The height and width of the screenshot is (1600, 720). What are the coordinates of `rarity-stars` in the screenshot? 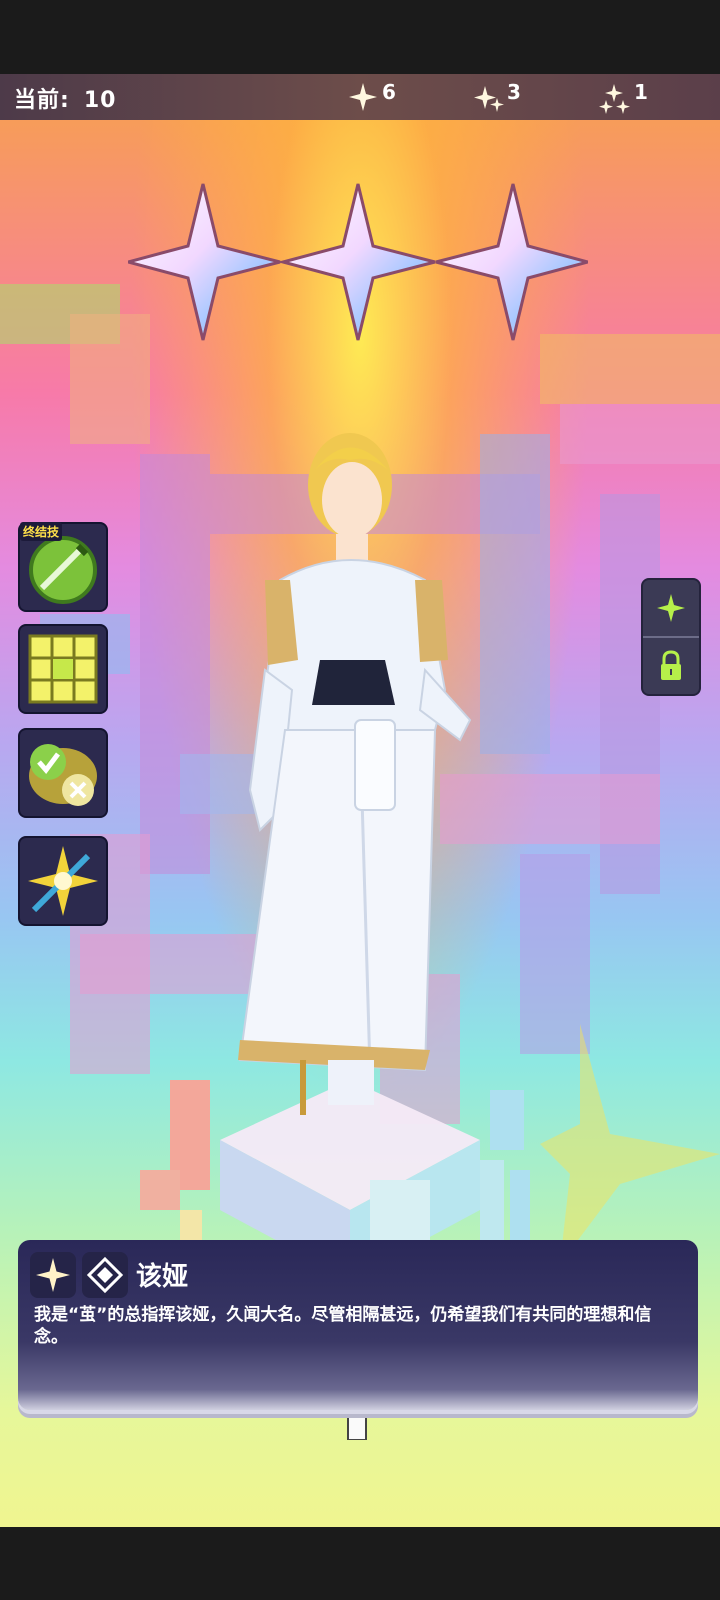 It's located at (358, 262).